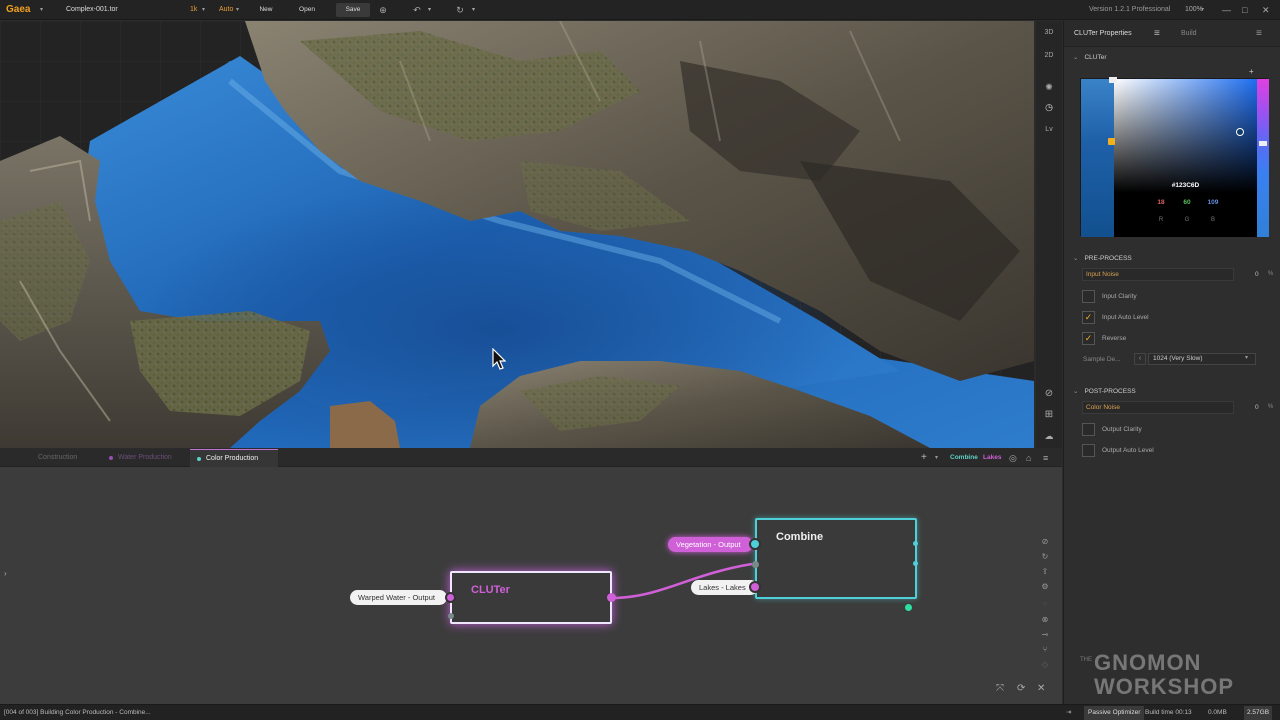 The width and height of the screenshot is (1280, 720). I want to click on selected-node-lakes: Lakes, so click(992, 458).